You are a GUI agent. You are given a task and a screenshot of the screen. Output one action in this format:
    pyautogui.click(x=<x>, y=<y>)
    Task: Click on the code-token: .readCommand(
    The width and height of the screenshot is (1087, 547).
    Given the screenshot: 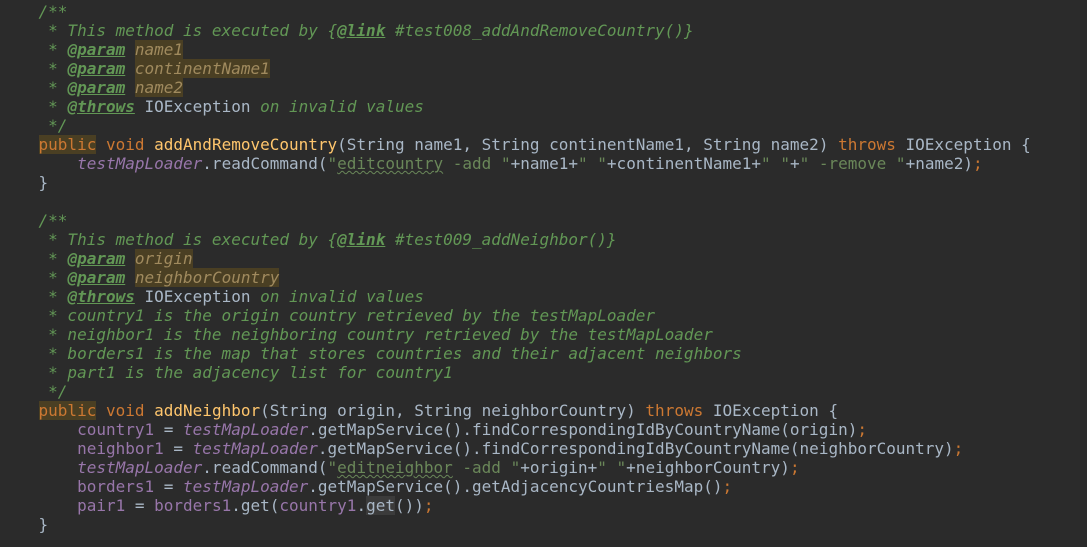 What is the action you would take?
    pyautogui.click(x=265, y=163)
    